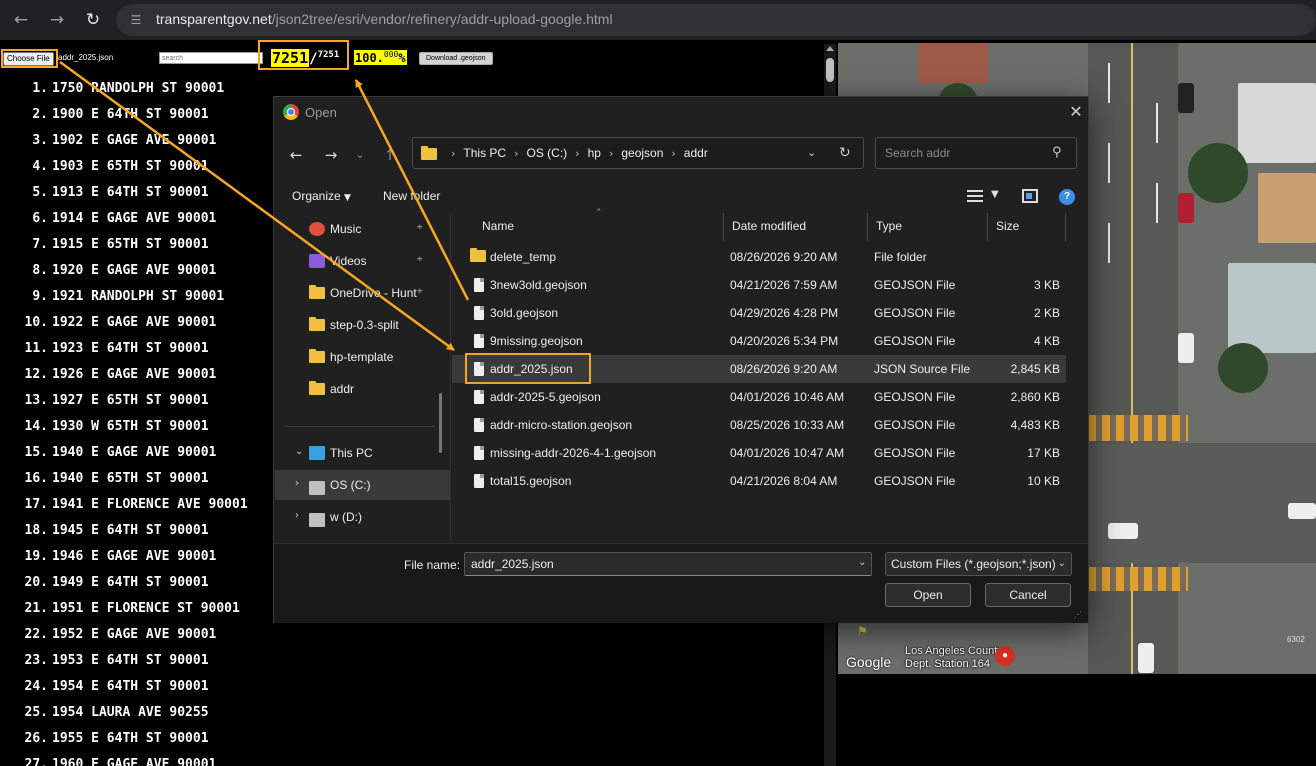 Image resolution: width=1316 pixels, height=766 pixels. Describe the element at coordinates (681, 113) in the screenshot. I see `dialog-title-bar: Open ✕` at that location.